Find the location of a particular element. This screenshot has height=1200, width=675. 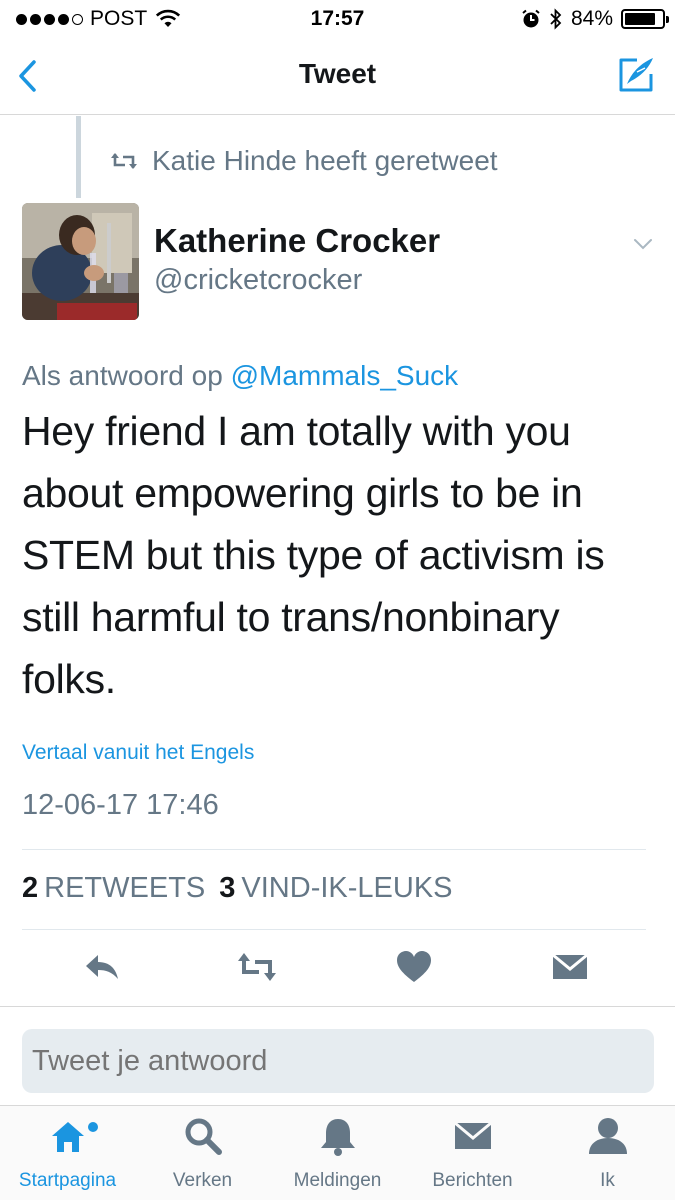

person-icon is located at coordinates (608, 1136).